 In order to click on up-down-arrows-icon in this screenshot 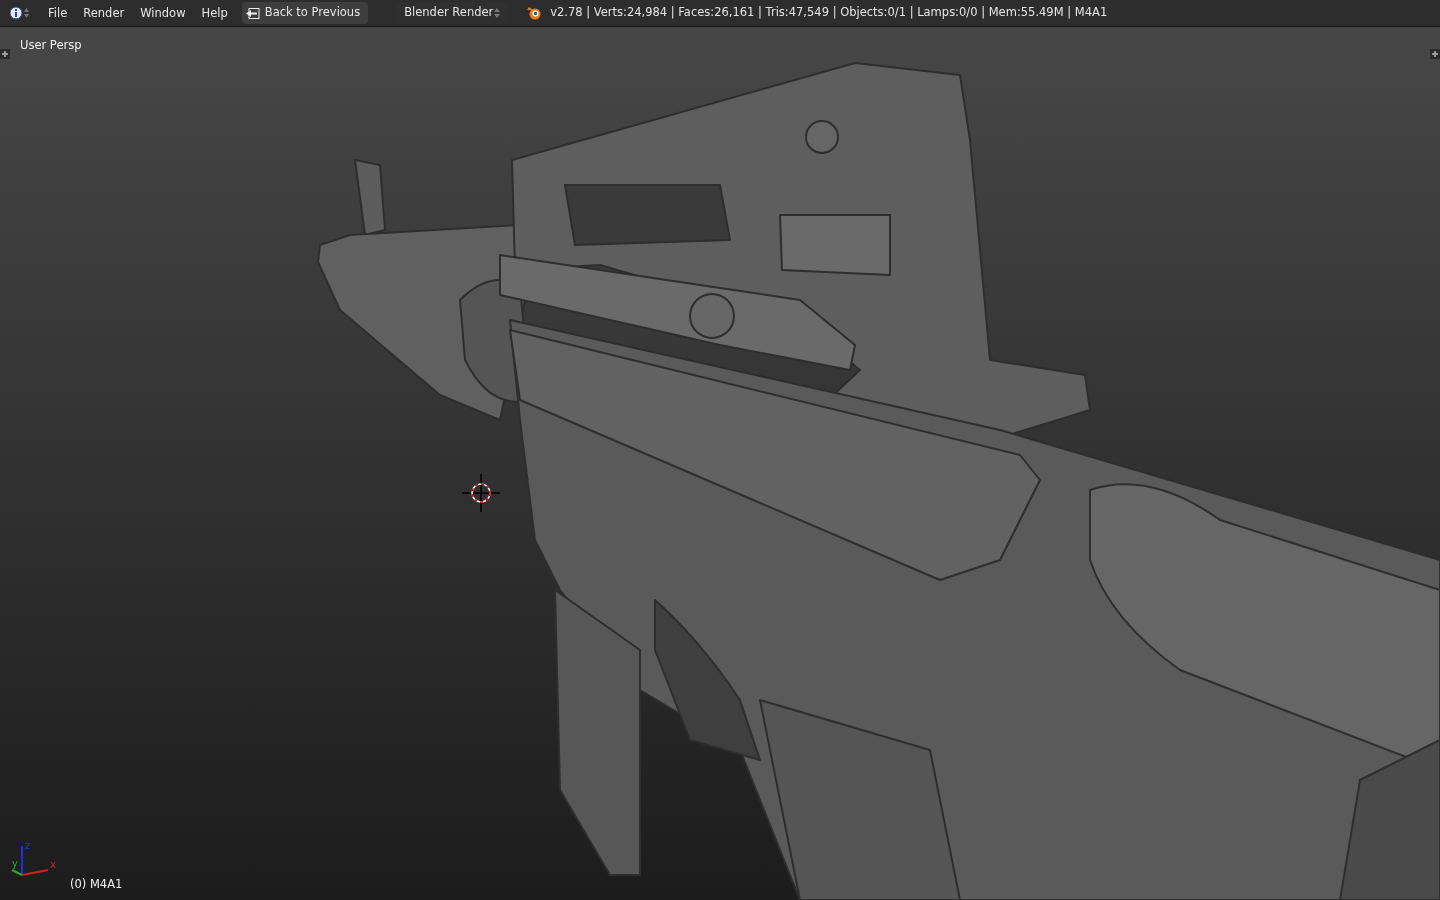, I will do `click(497, 13)`.